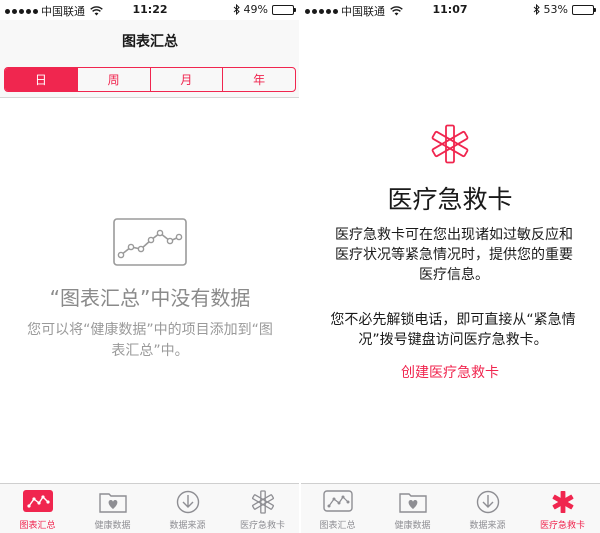  Describe the element at coordinates (453, 330) in the screenshot. I see `medical-id-lockscreen-note: 您不必先解锁电话，即可直接从“紧急情况”拨号键盘访问医疗急救卡。` at that location.